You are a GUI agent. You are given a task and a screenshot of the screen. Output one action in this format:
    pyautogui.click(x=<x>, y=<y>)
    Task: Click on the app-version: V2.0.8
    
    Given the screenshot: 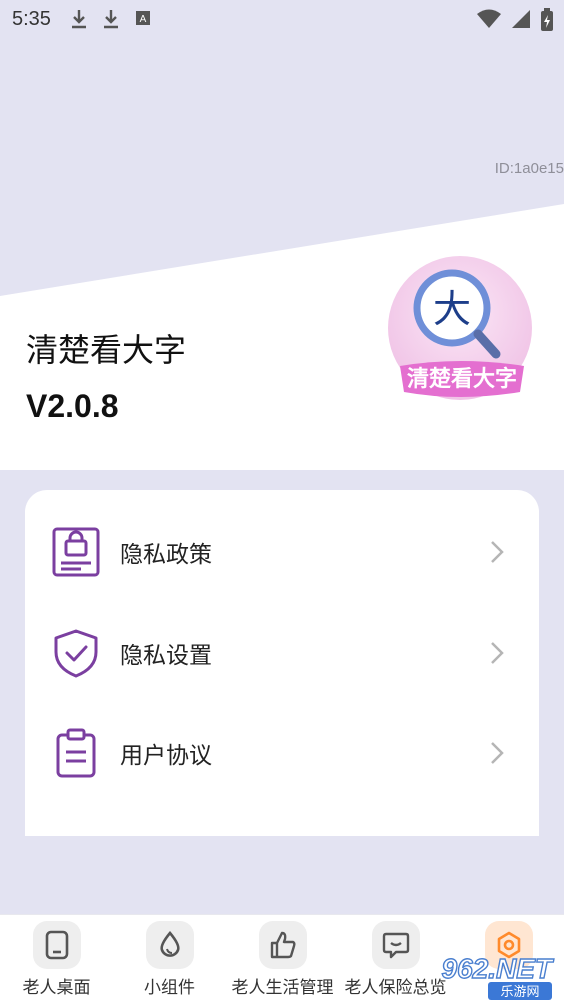 What is the action you would take?
    pyautogui.click(x=72, y=406)
    